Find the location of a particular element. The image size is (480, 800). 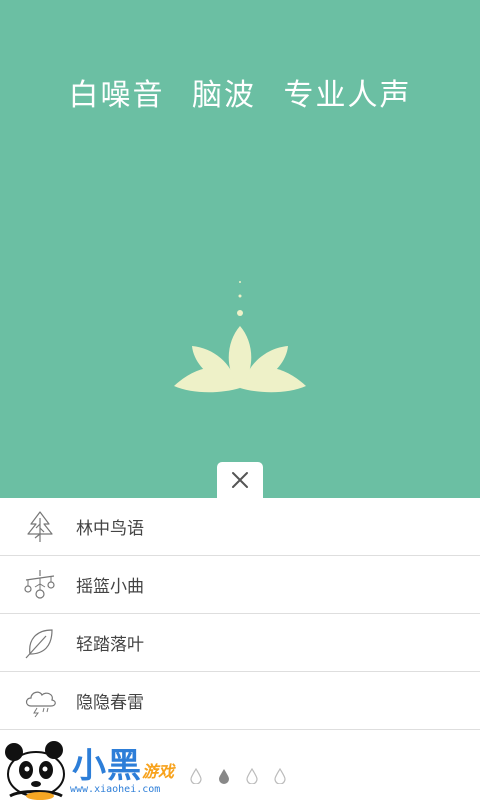

close-button is located at coordinates (240, 480).